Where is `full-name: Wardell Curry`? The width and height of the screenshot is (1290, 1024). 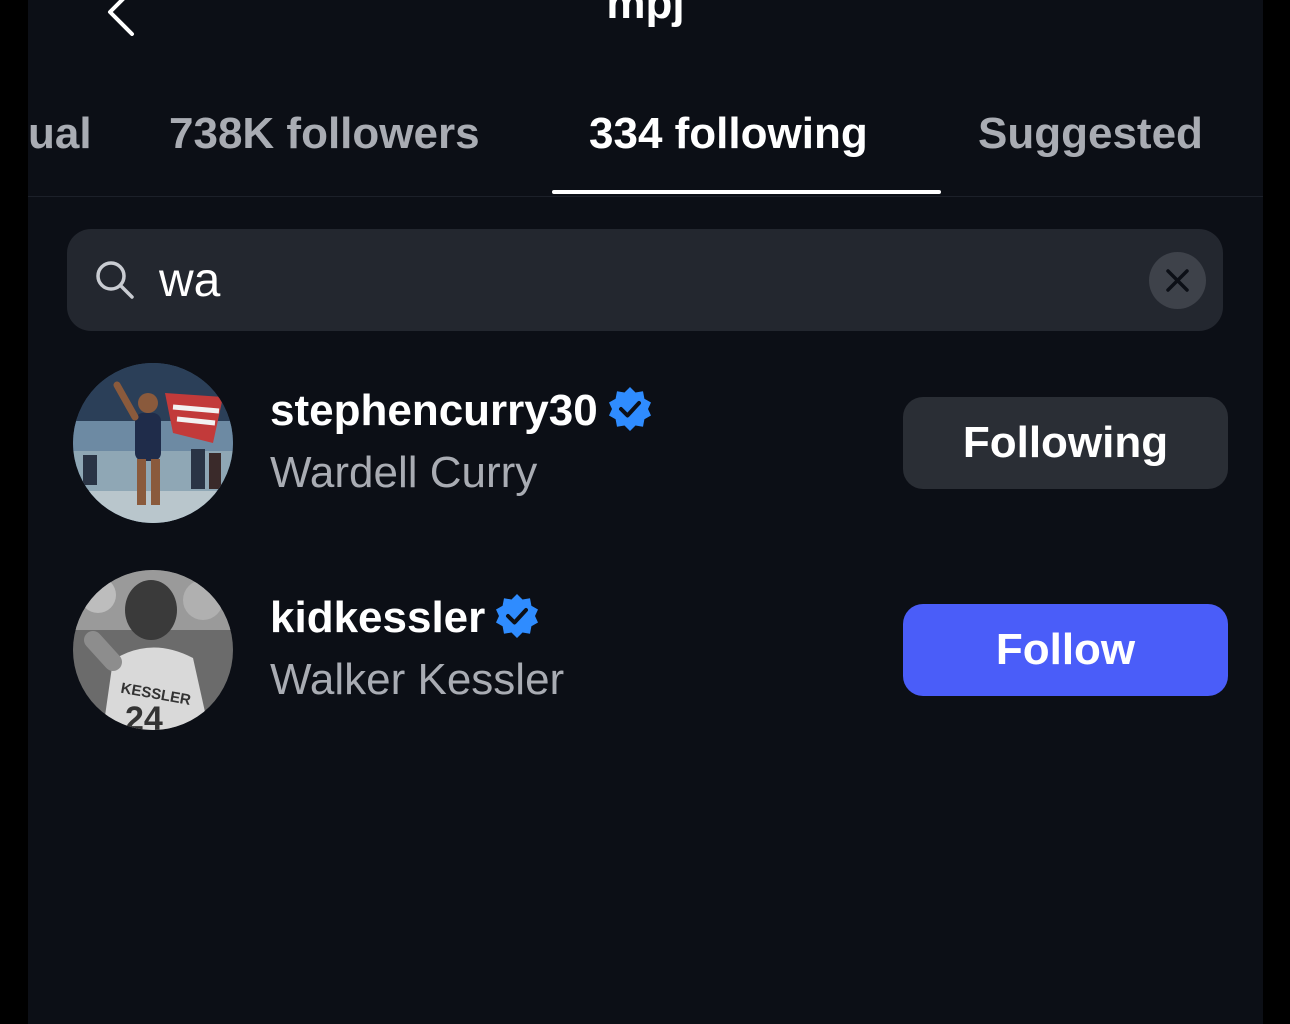
full-name: Wardell Curry is located at coordinates (404, 472).